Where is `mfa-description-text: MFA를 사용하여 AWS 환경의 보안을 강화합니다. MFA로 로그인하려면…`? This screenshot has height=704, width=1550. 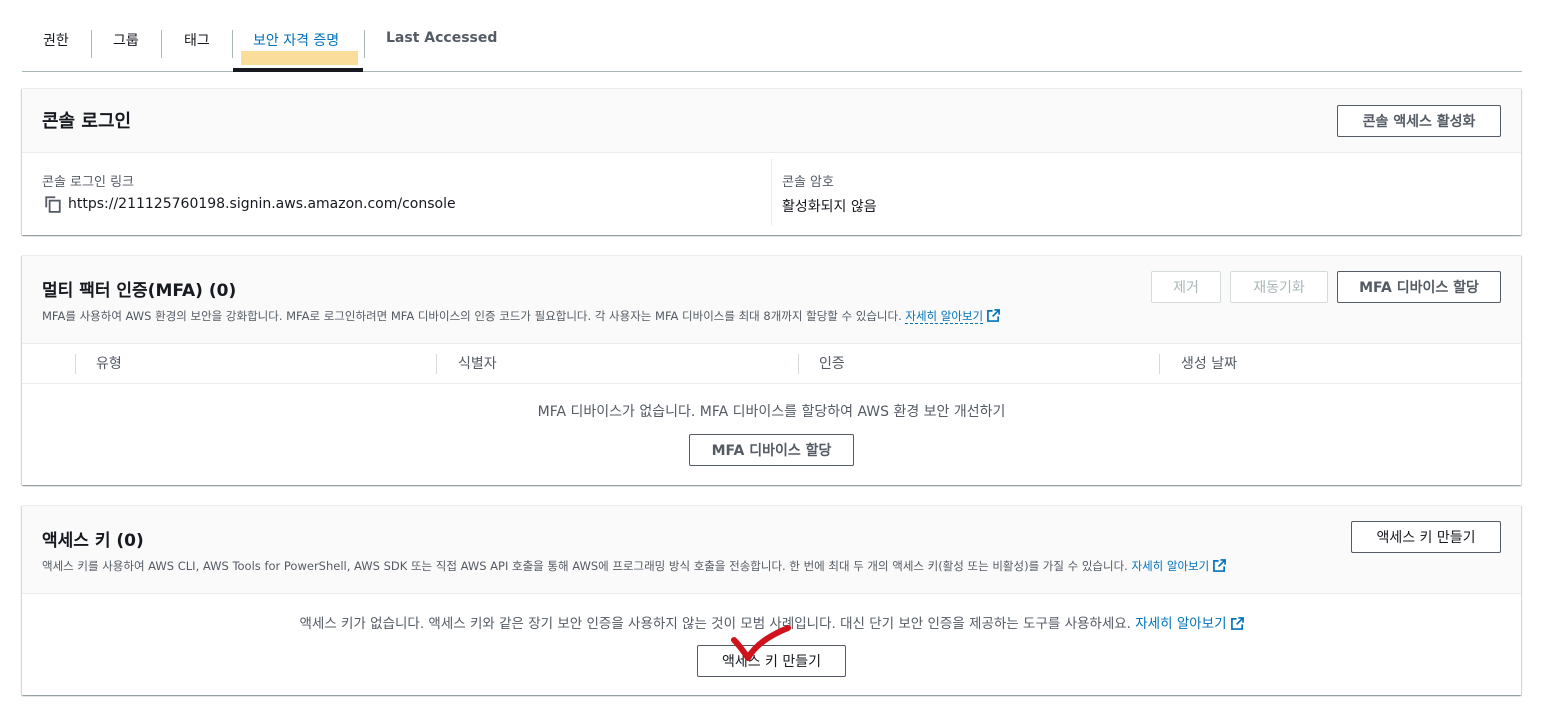 mfa-description-text: MFA를 사용하여 AWS 환경의 보안을 강화합니다. MFA로 로그인하려면… is located at coordinates (472, 316).